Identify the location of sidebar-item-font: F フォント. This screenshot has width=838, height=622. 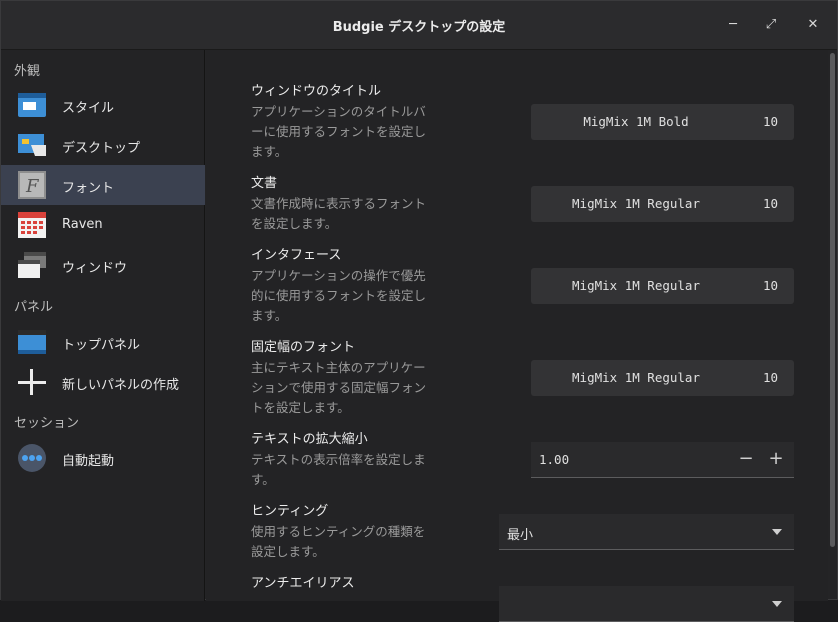
(103, 185).